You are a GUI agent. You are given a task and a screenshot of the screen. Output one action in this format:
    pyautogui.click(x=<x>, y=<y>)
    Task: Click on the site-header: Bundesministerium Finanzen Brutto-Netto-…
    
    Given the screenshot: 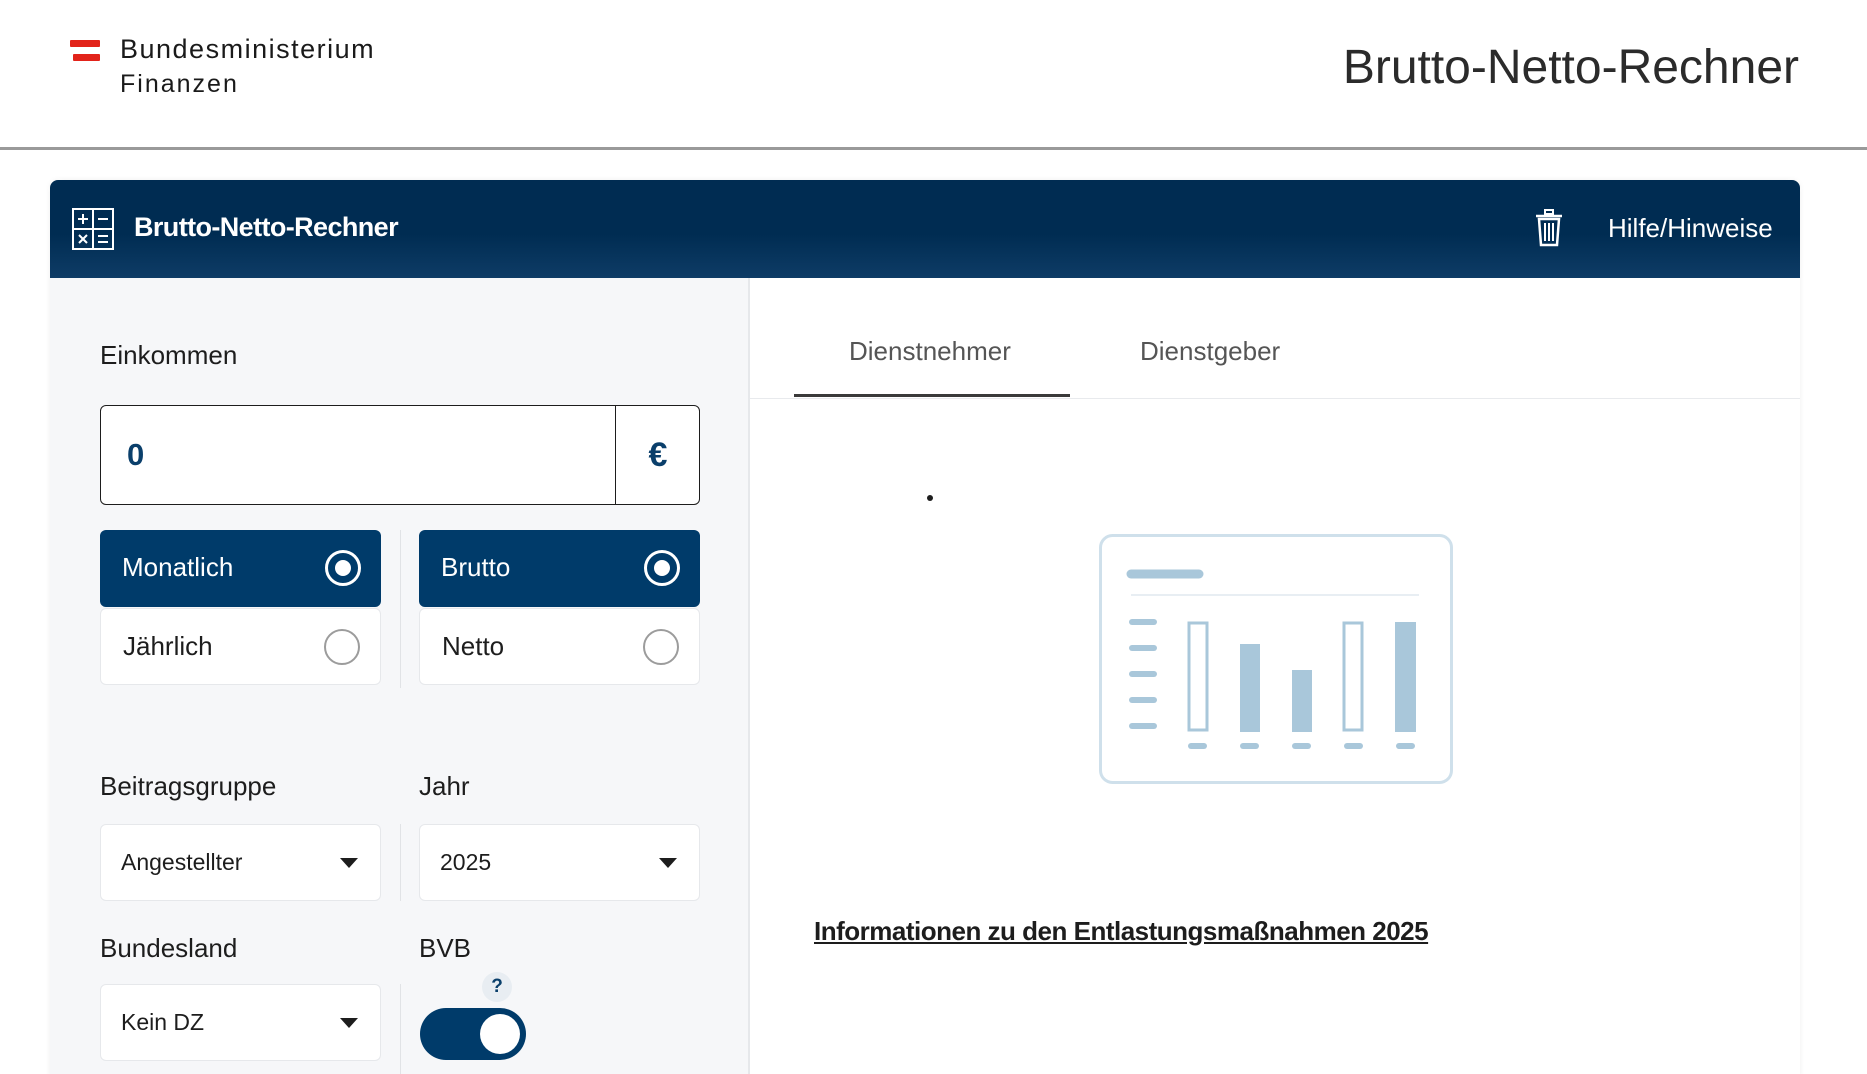 What is the action you would take?
    pyautogui.click(x=933, y=75)
    